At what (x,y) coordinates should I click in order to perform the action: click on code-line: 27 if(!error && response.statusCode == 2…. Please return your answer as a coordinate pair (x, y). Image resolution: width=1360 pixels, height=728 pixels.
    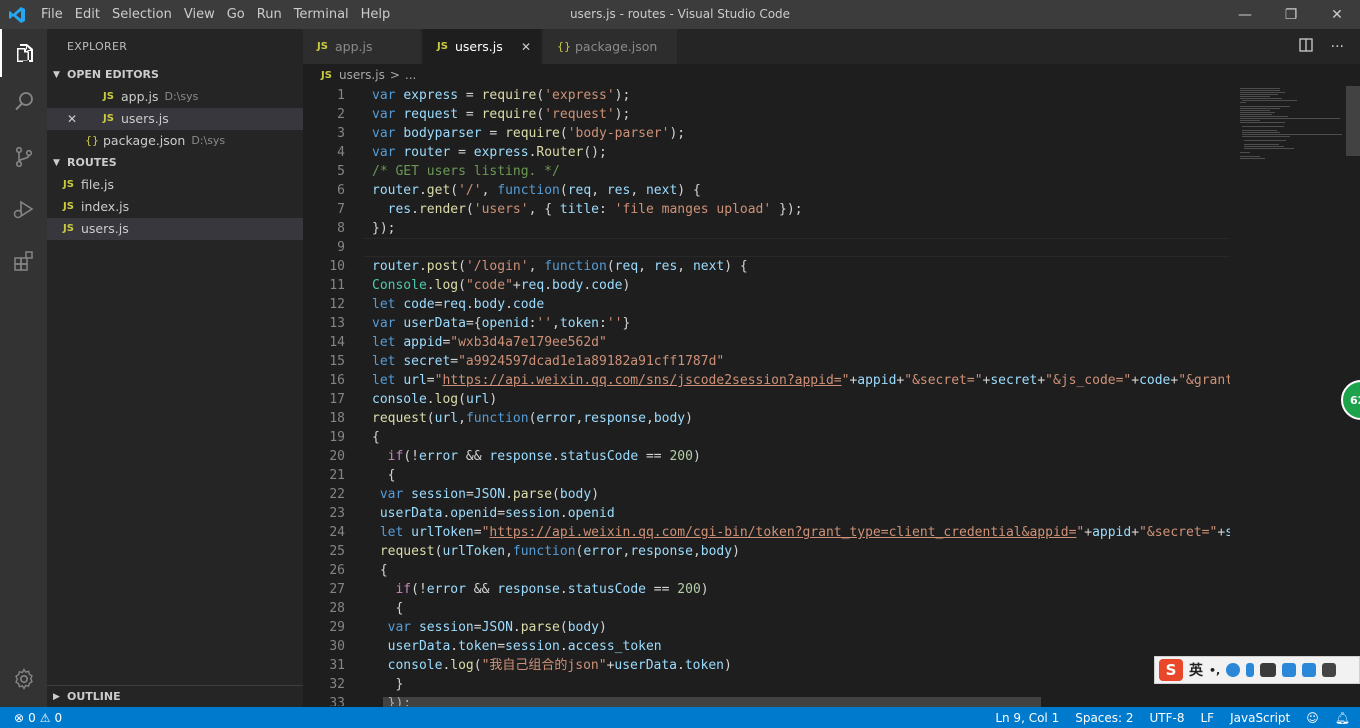
    Looking at the image, I should click on (766, 589).